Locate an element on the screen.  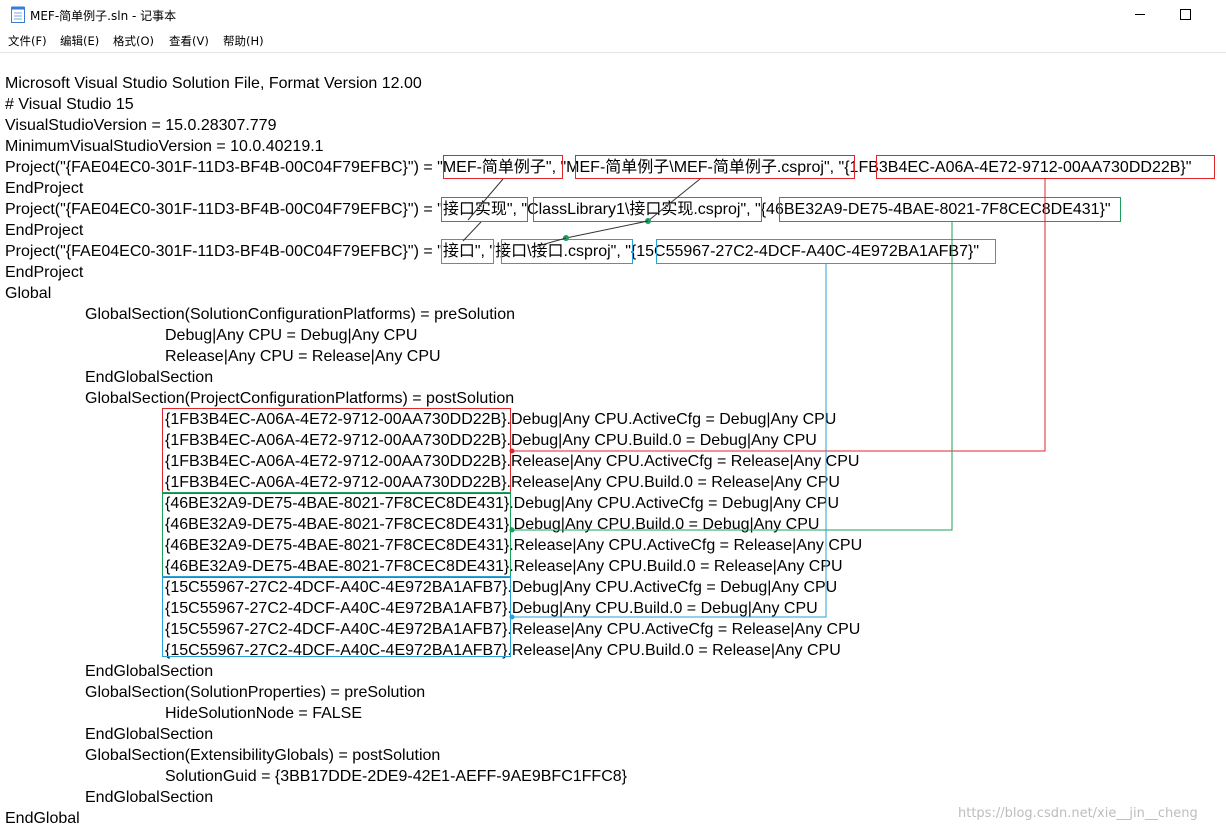
maximize-icon is located at coordinates (1185, 14).